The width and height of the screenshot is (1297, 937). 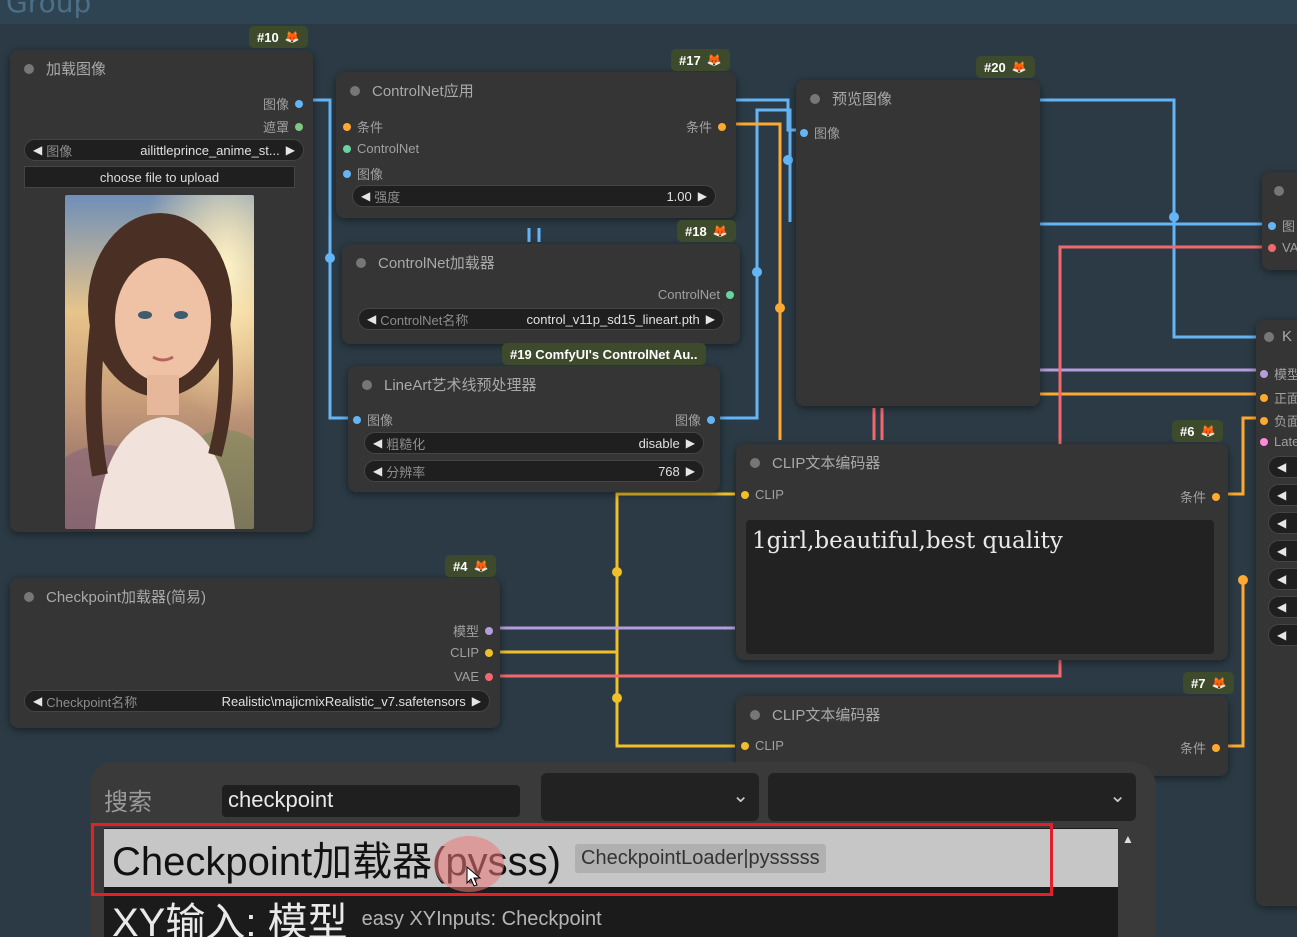 I want to click on partial-widget-3: ◀, so click(x=1282, y=523).